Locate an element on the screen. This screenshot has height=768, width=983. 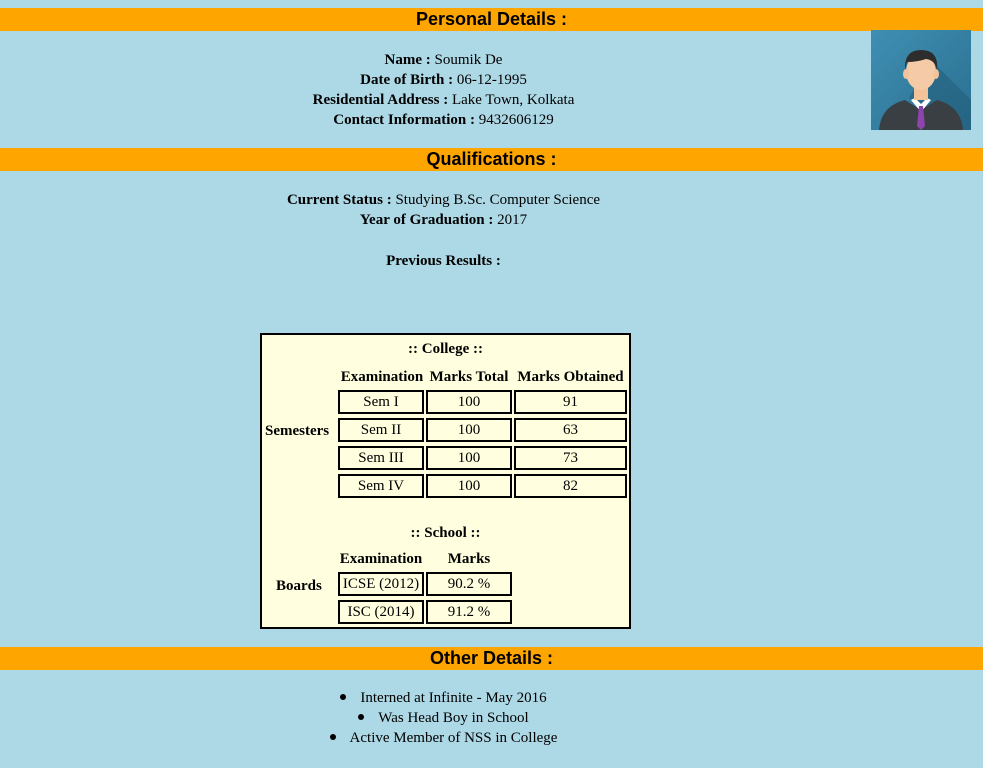
dob-label: Date of Birth : is located at coordinates (407, 80).